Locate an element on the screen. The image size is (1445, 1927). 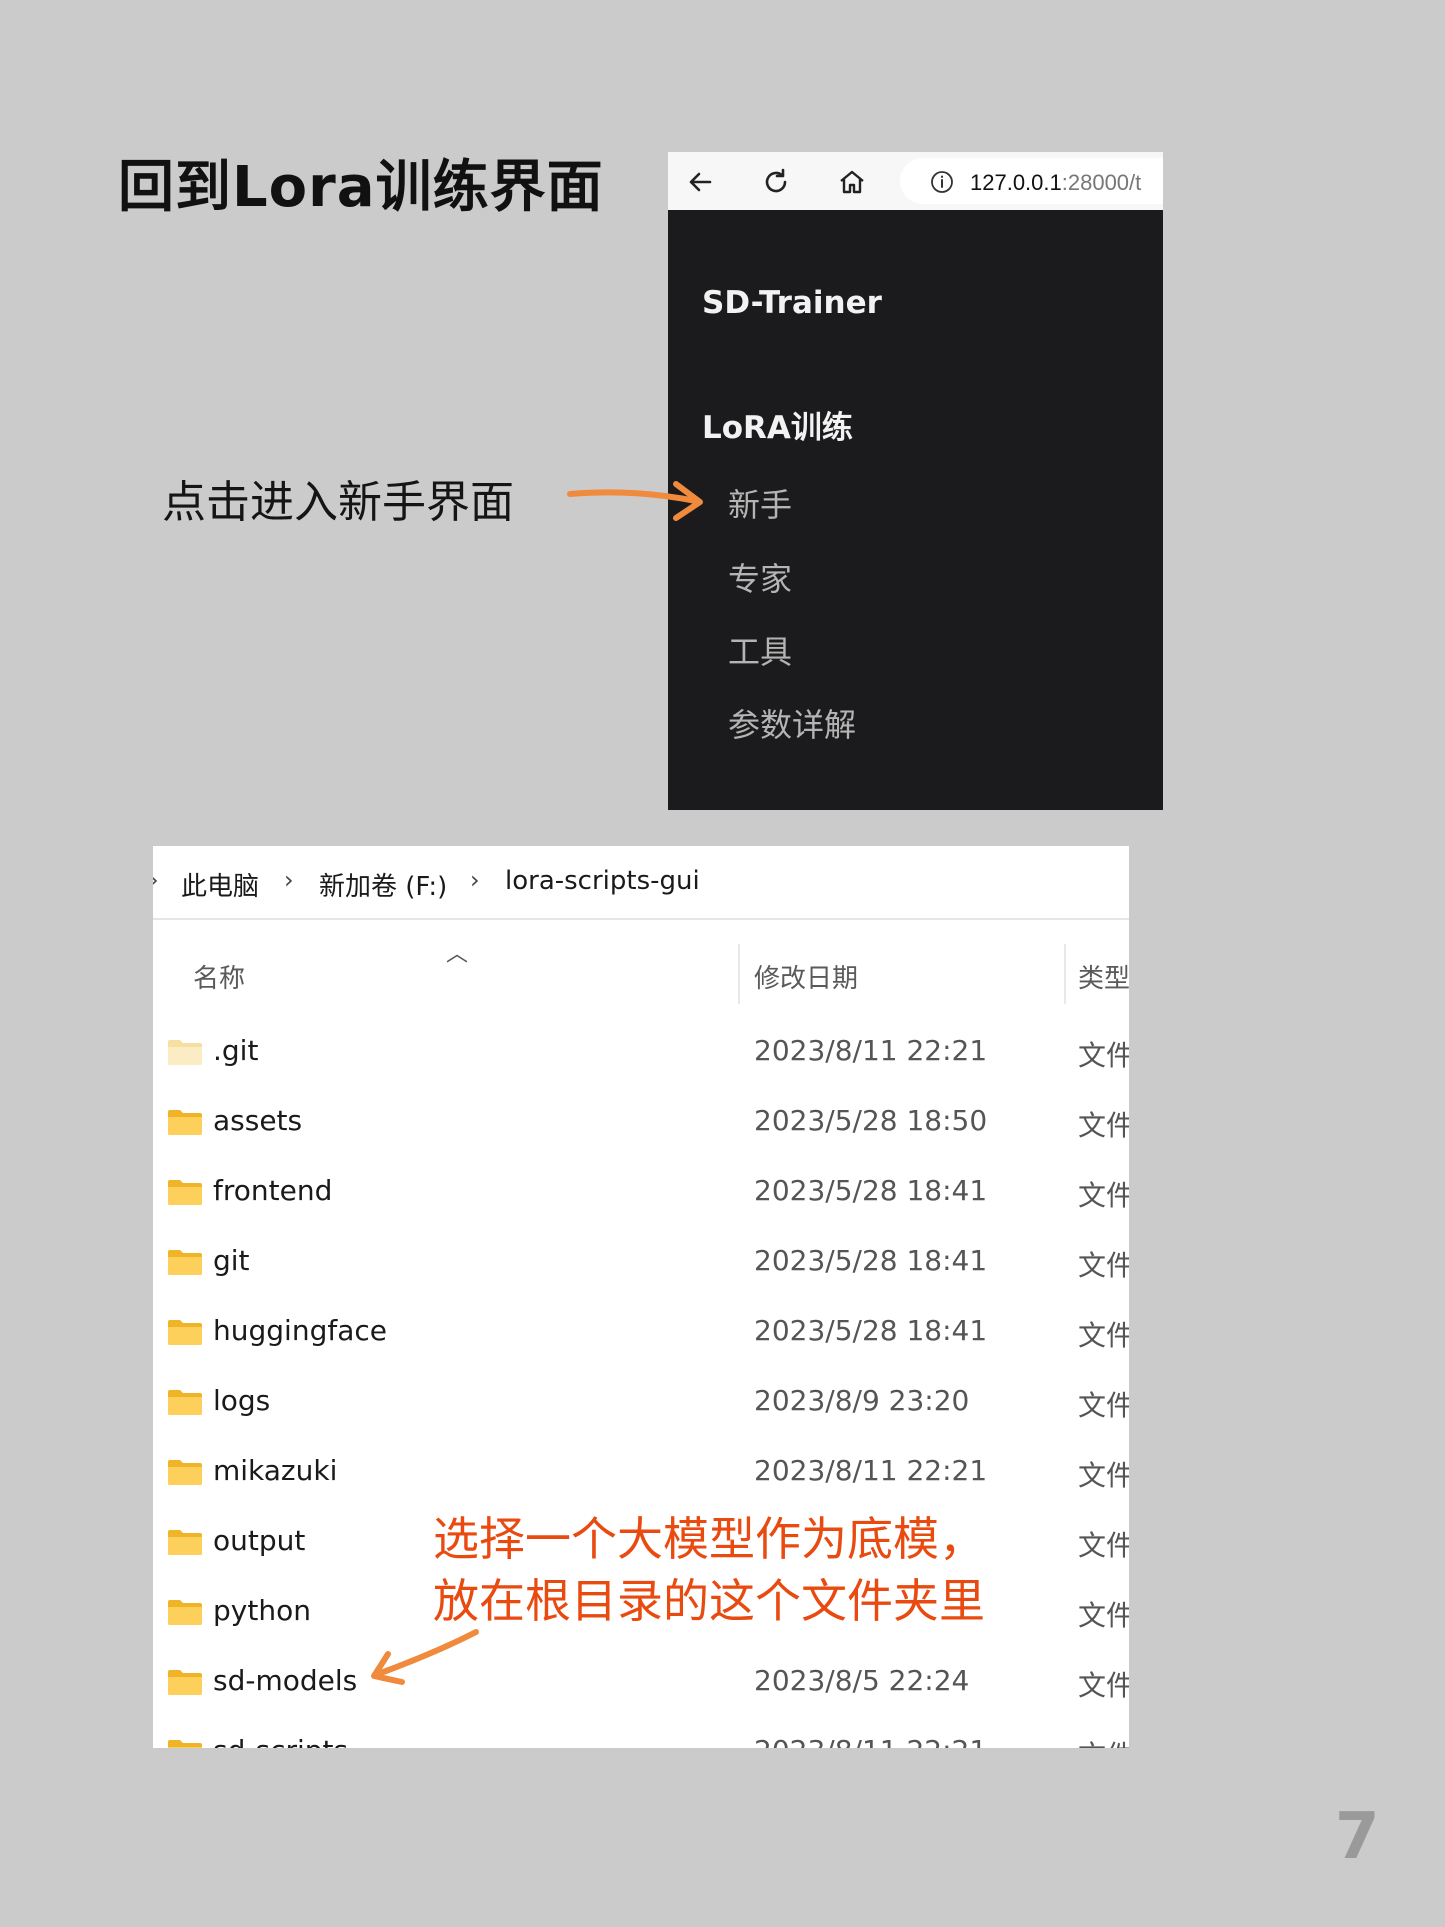
nav-item-expert: 专家 is located at coordinates (760, 577).